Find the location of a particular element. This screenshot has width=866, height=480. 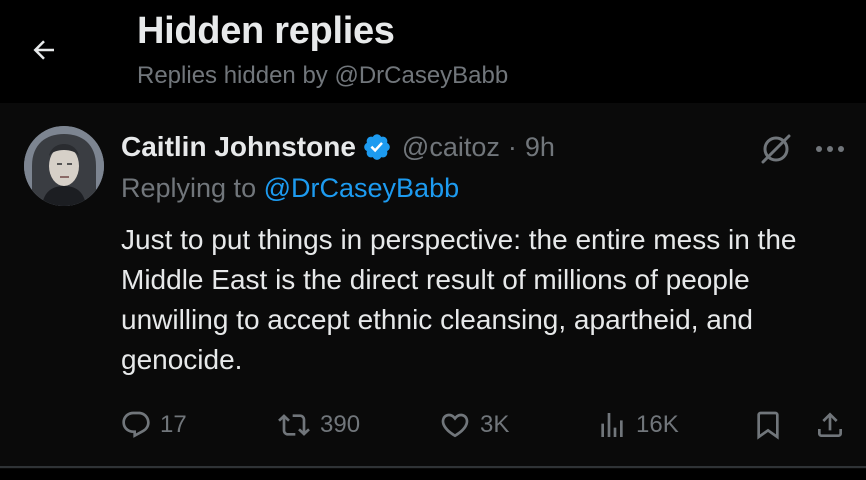

bookmark-button is located at coordinates (768, 425).